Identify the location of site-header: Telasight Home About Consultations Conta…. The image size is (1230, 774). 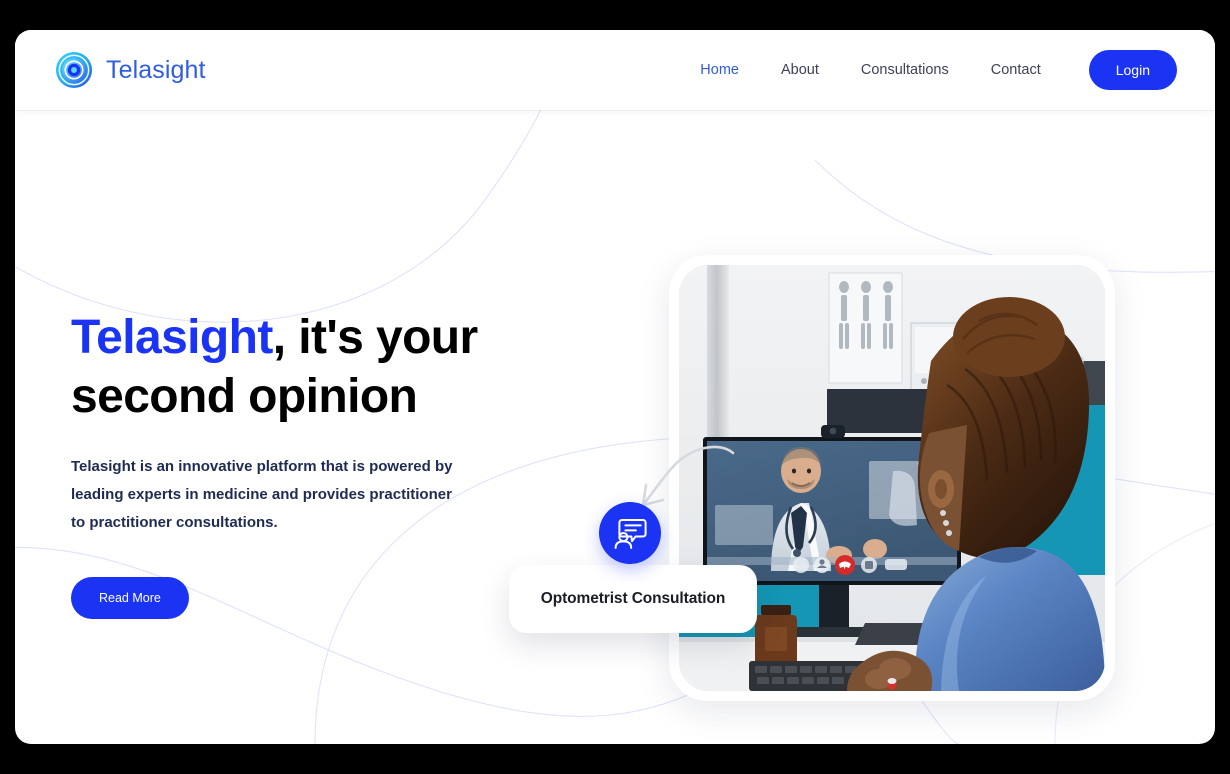
(615, 70).